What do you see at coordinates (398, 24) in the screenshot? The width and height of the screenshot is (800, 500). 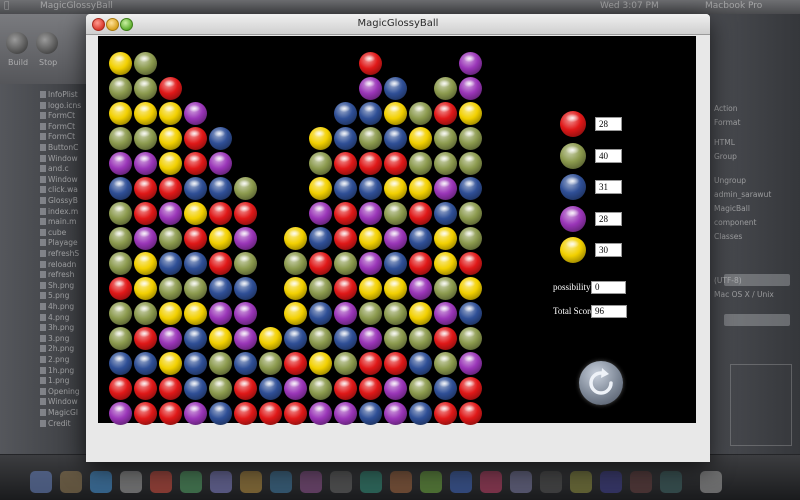 I see `title-bar: MagicGlossyBall` at bounding box center [398, 24].